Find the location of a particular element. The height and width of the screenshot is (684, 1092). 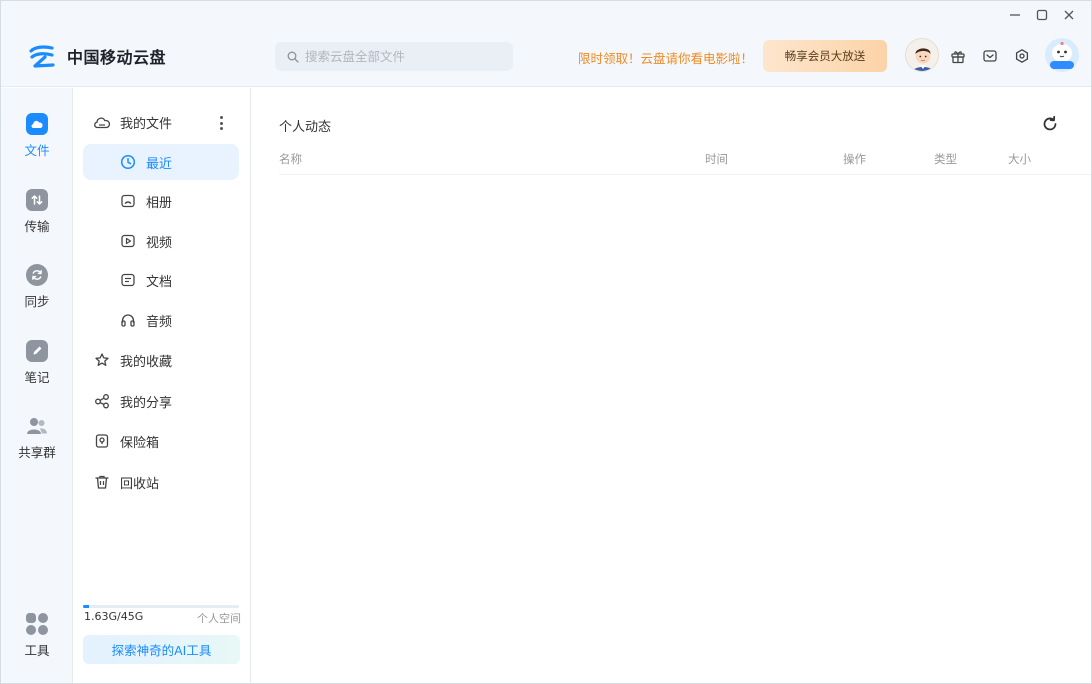

more-options-button is located at coordinates (221, 123).